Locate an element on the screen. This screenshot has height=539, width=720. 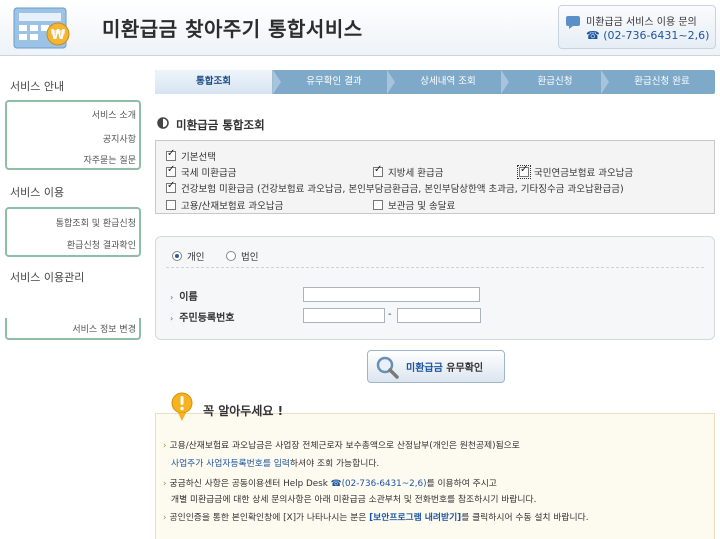
sidebar-heading-use: 서비스 이용 is located at coordinates (37, 192).